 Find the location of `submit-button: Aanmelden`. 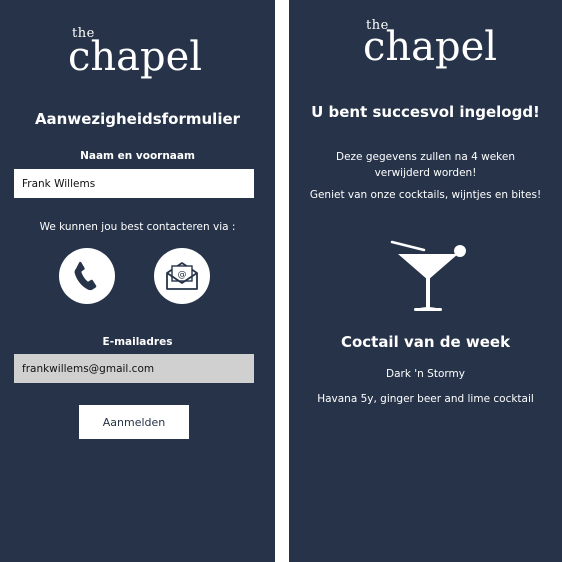

submit-button: Aanmelden is located at coordinates (134, 422).